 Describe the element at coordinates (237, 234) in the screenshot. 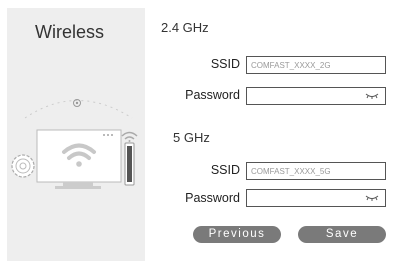

I see `previous-button: Previous` at that location.